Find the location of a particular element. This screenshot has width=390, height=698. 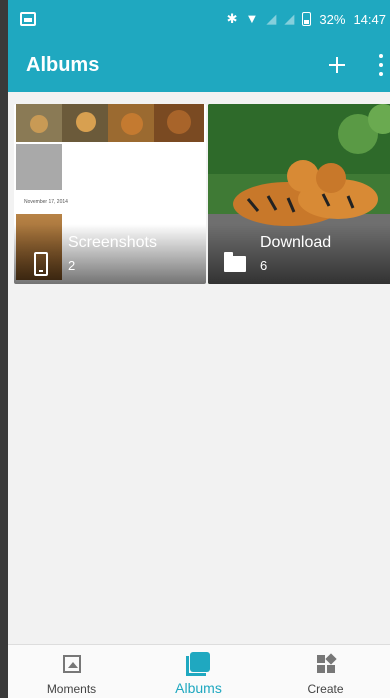

tab-label: Albums is located at coordinates (198, 688).